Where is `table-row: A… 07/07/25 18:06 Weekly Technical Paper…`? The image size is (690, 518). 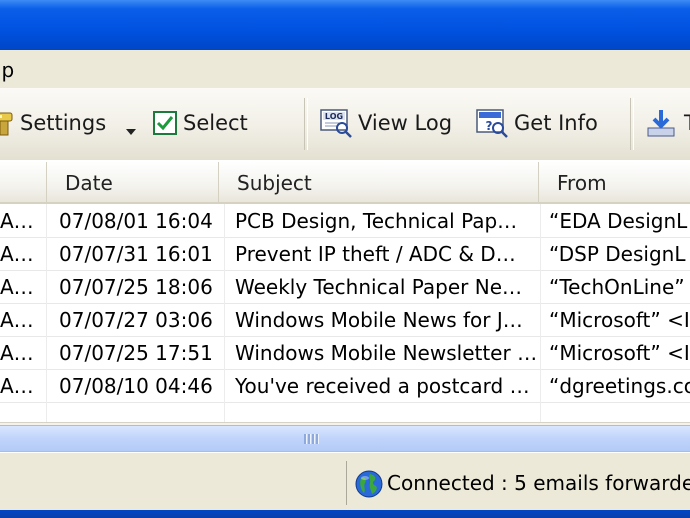
table-row: A… 07/07/25 18:06 Weekly Technical Paper… is located at coordinates (345, 287).